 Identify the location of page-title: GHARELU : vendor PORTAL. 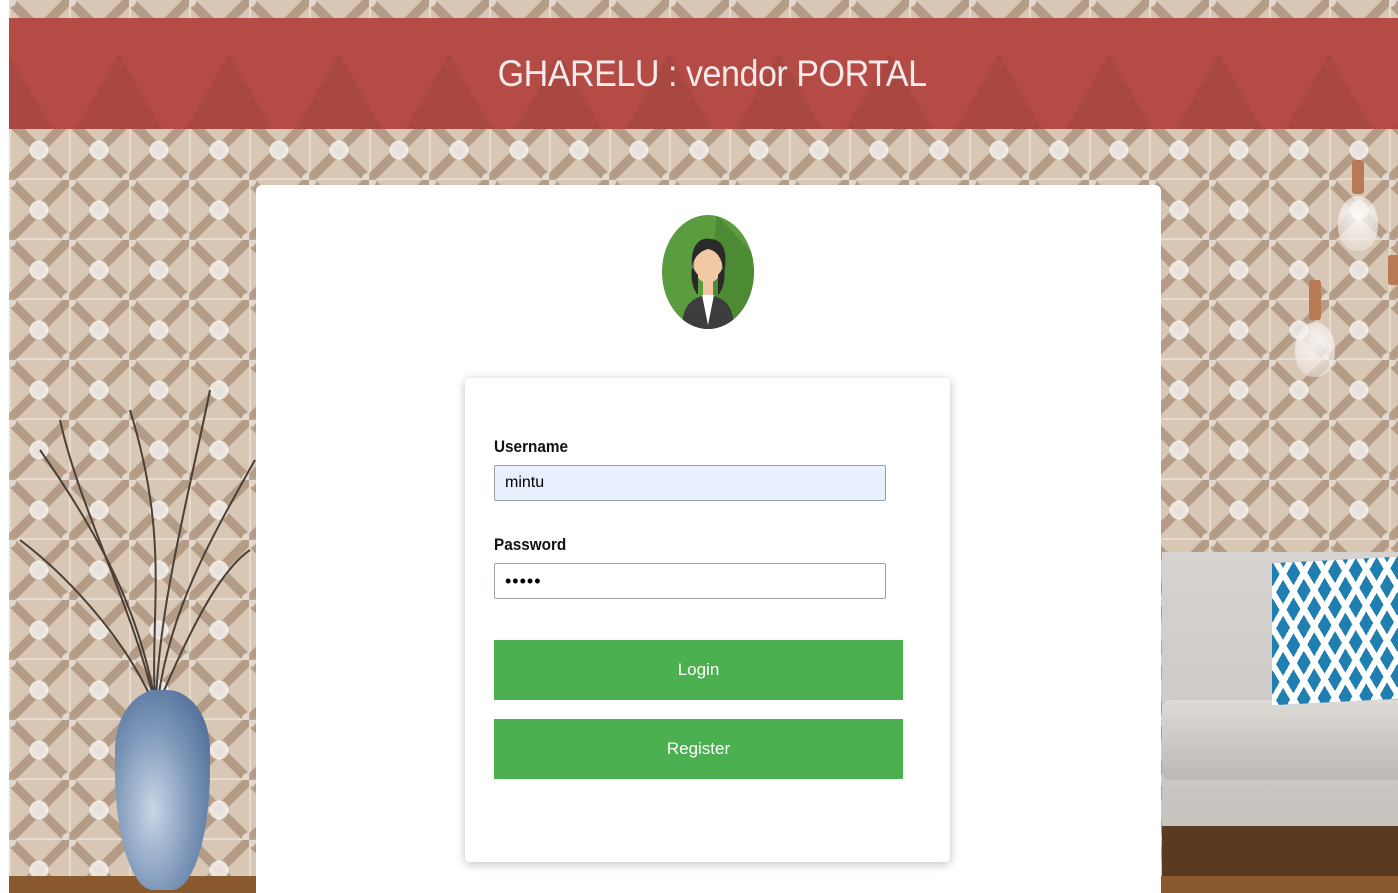
(712, 73).